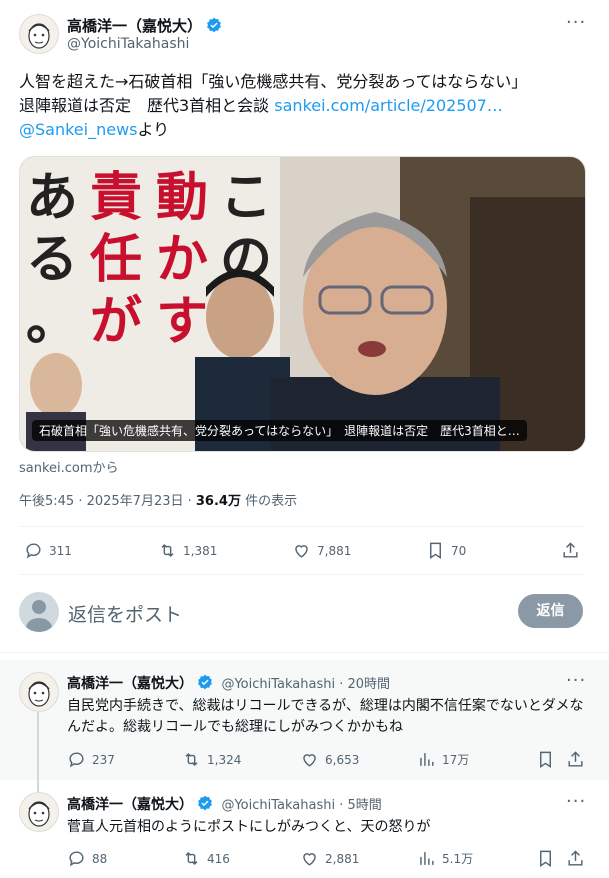 The width and height of the screenshot is (609, 878). I want to click on retweet-count: 1,324, so click(224, 759).